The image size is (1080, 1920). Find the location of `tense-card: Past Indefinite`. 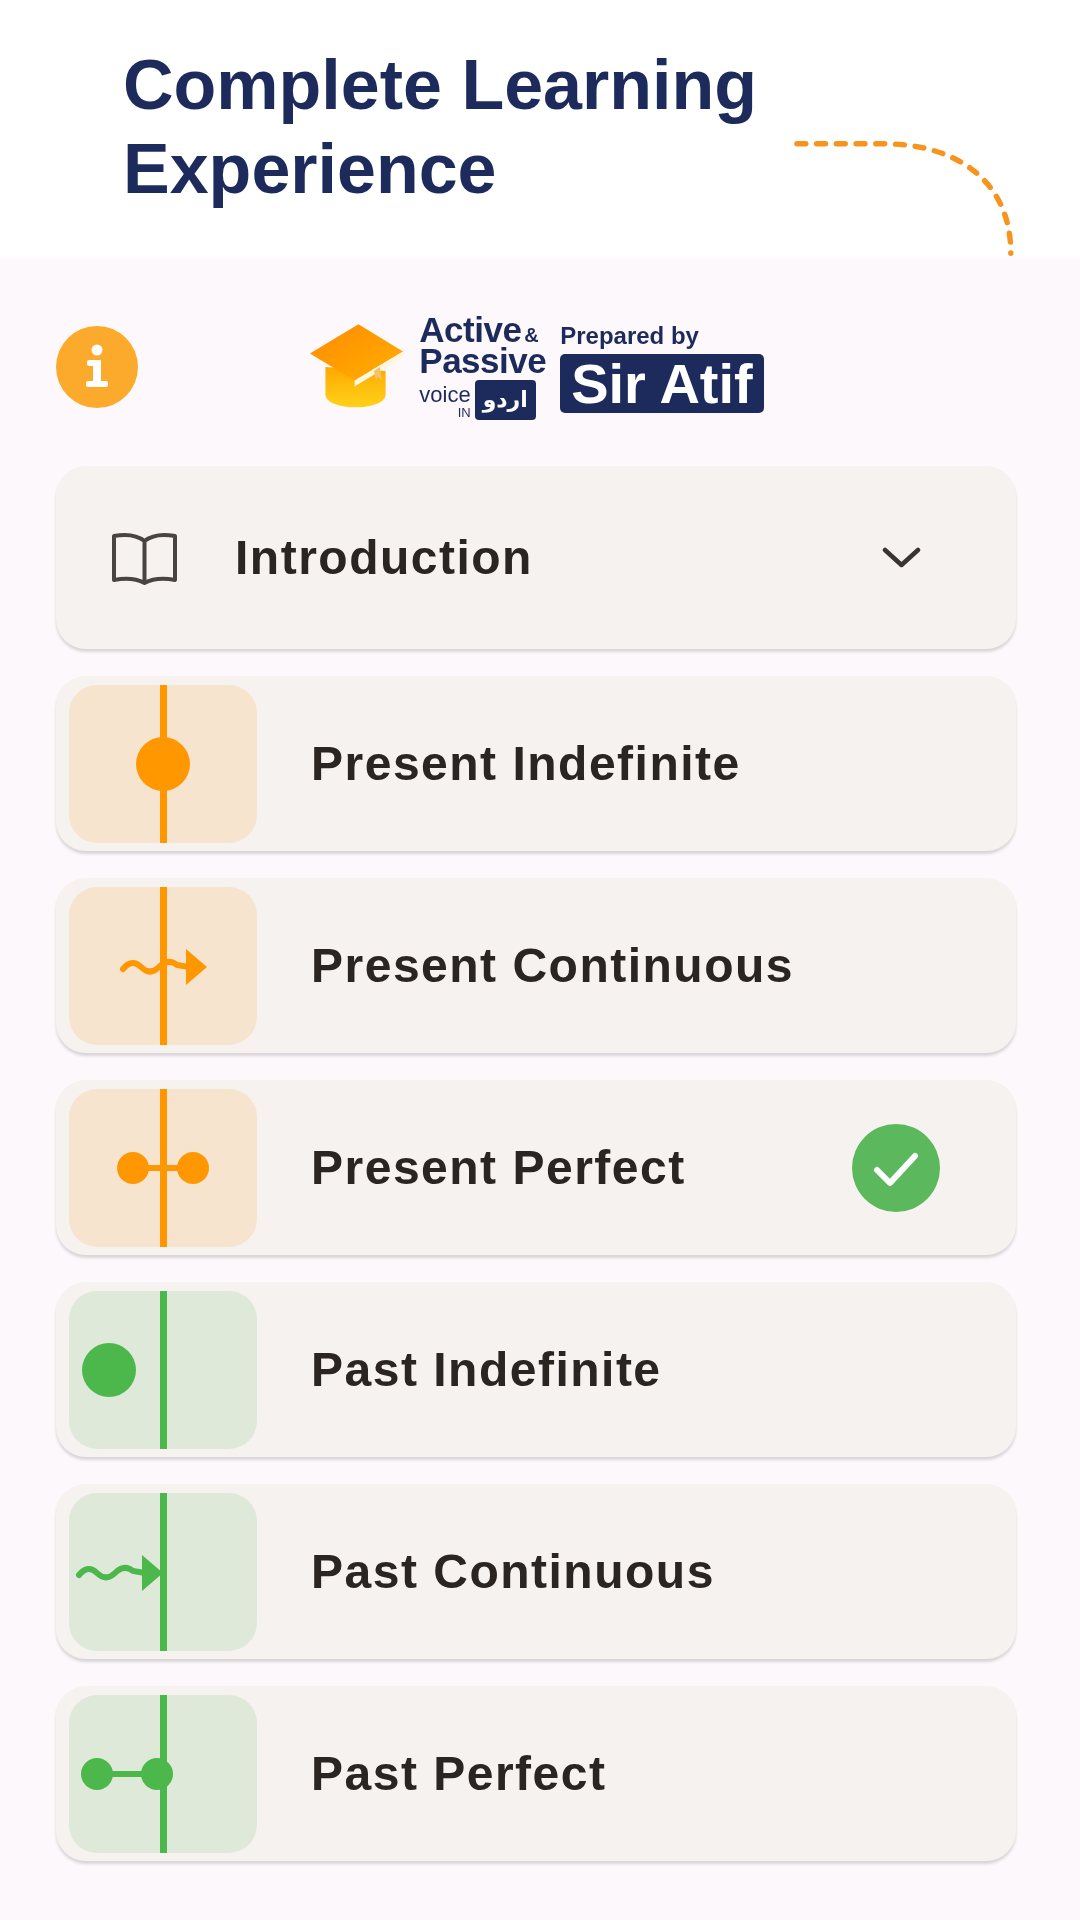

tense-card: Past Indefinite is located at coordinates (536, 1369).